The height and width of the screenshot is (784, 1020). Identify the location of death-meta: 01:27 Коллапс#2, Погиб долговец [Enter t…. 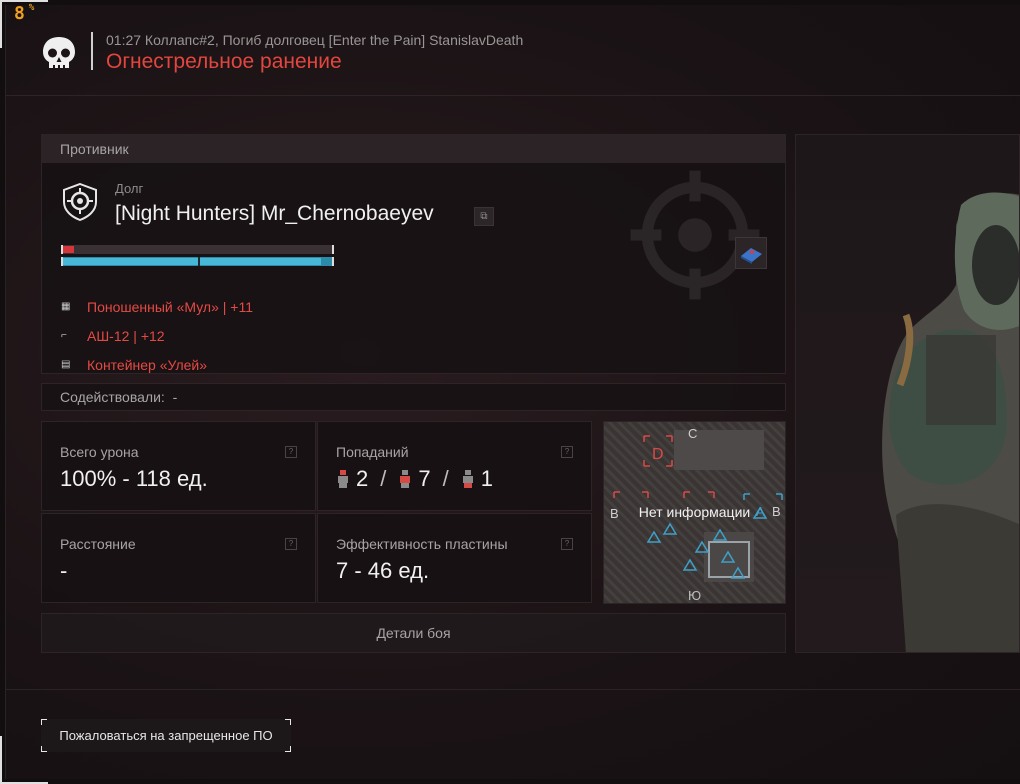
(315, 40).